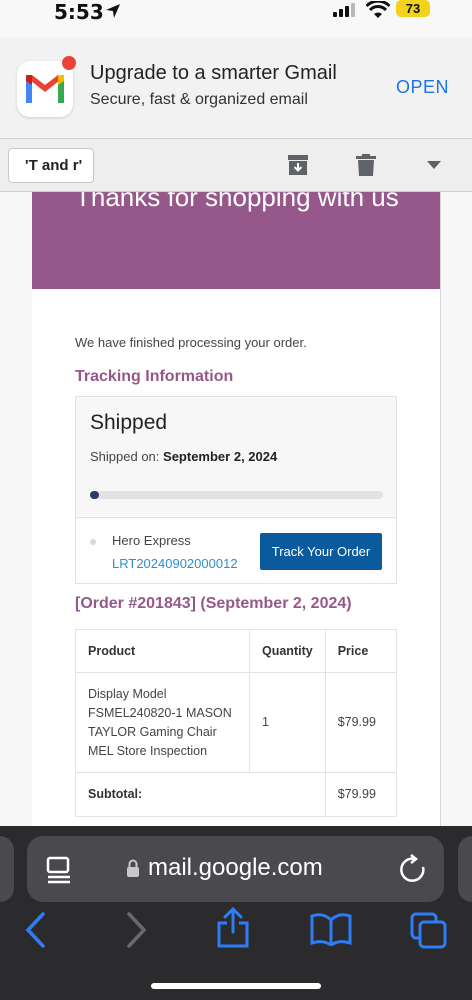 The height and width of the screenshot is (1000, 472). Describe the element at coordinates (151, 540) in the screenshot. I see `carrier-name: Hero Express` at that location.